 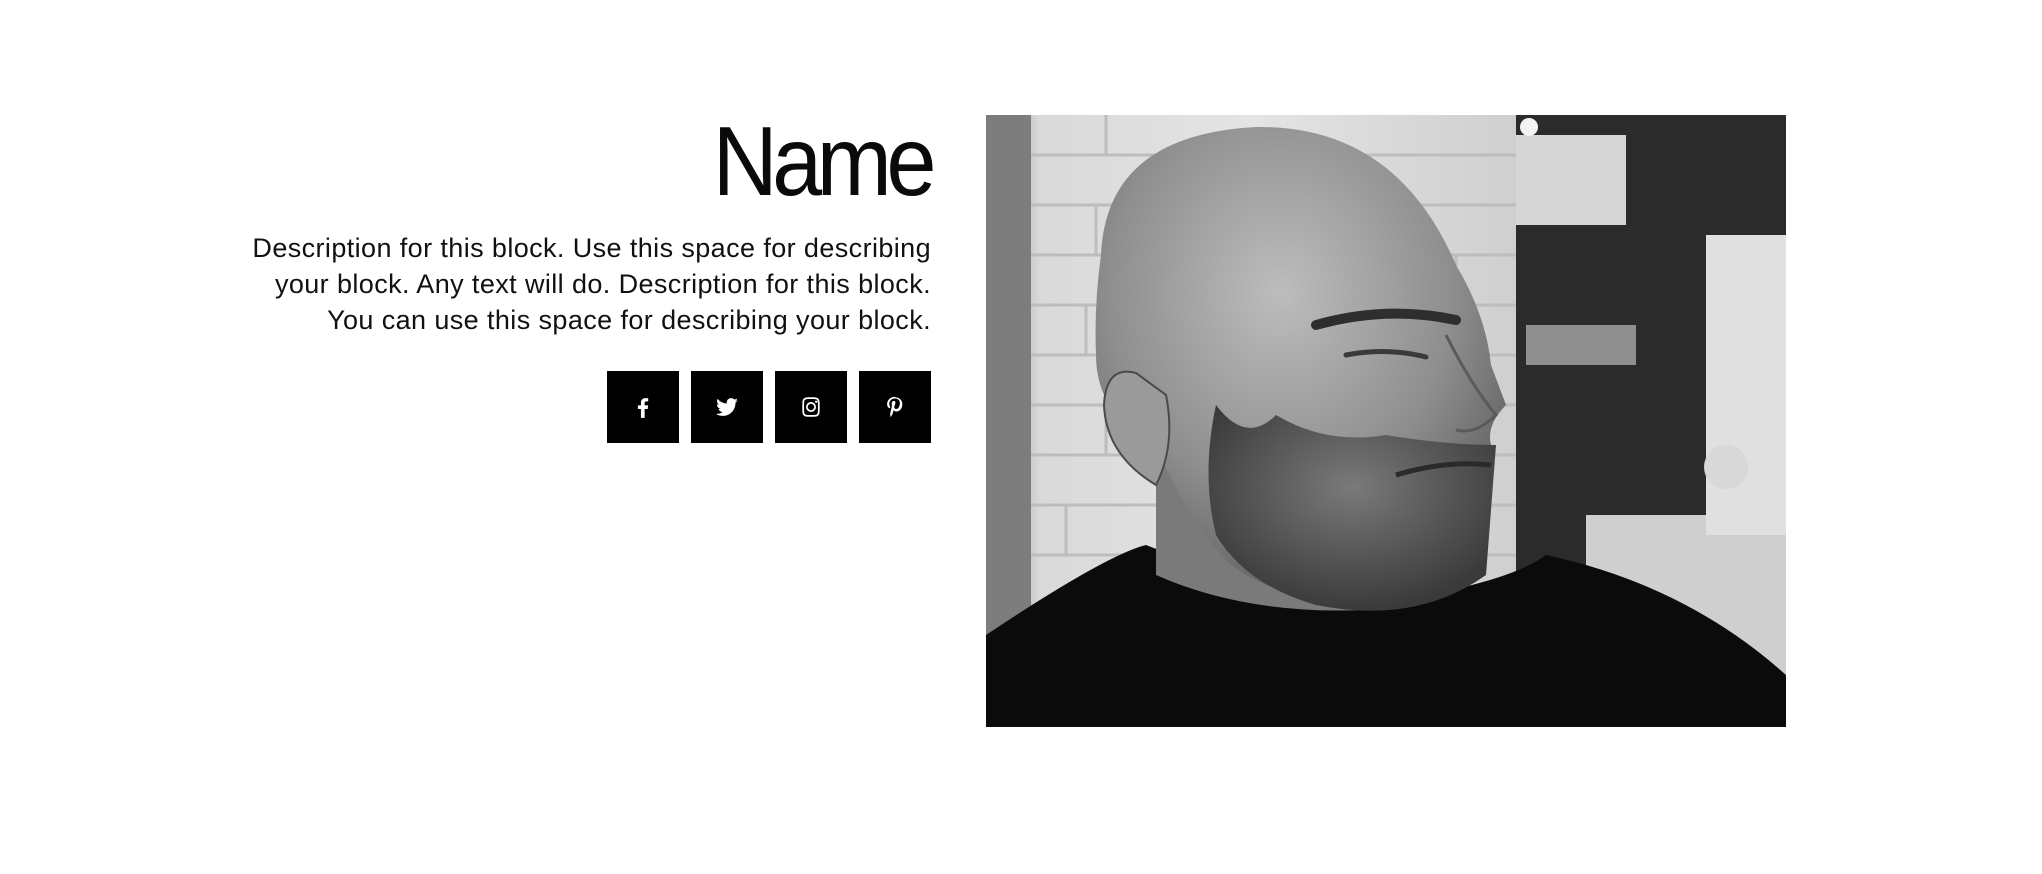 I want to click on facebook-icon, so click(x=643, y=408).